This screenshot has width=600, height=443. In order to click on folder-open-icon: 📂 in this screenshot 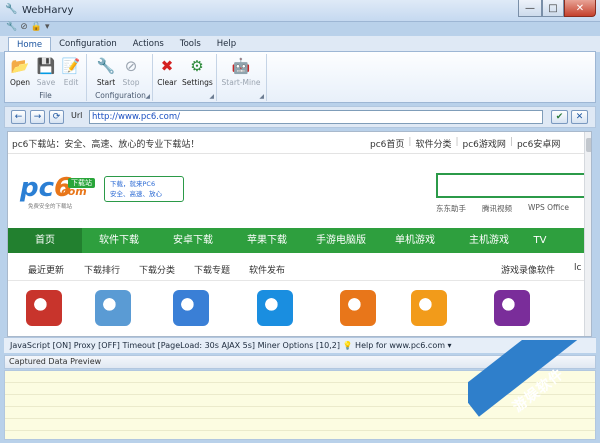, I will do `click(20, 66)`.